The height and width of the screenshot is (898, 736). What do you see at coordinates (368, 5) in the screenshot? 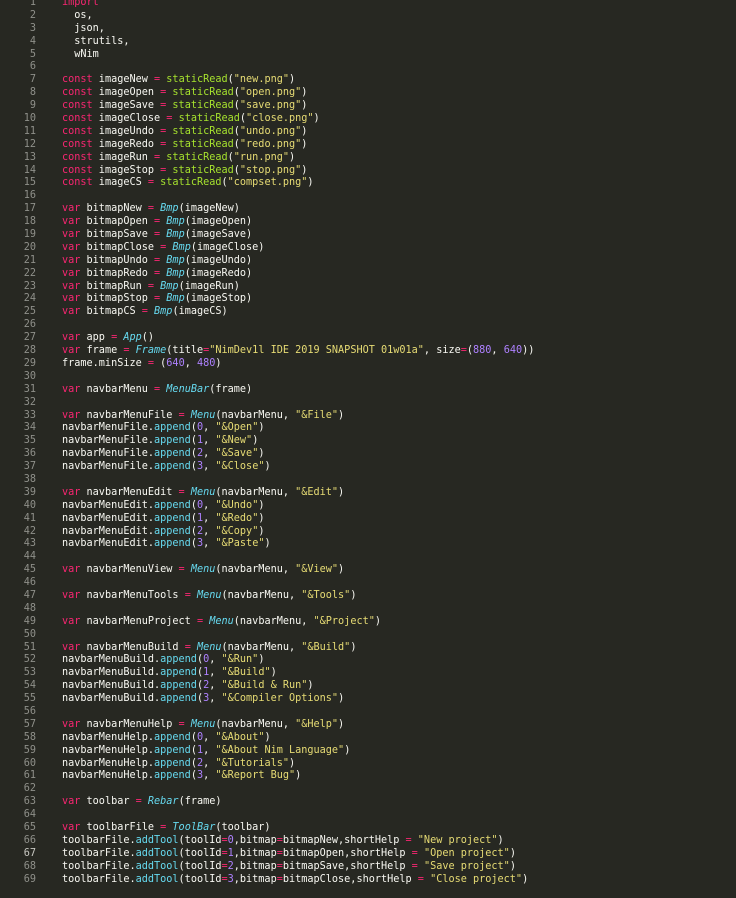
I see `code-line: 1 import` at bounding box center [368, 5].